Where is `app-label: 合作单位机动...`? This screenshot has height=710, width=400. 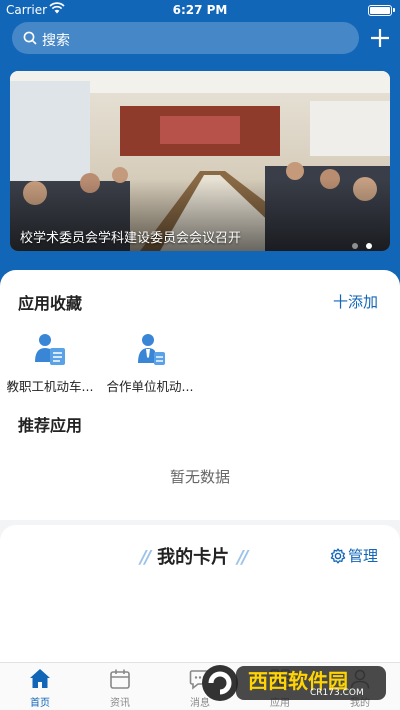
app-label: 合作单位机动... is located at coordinates (150, 386).